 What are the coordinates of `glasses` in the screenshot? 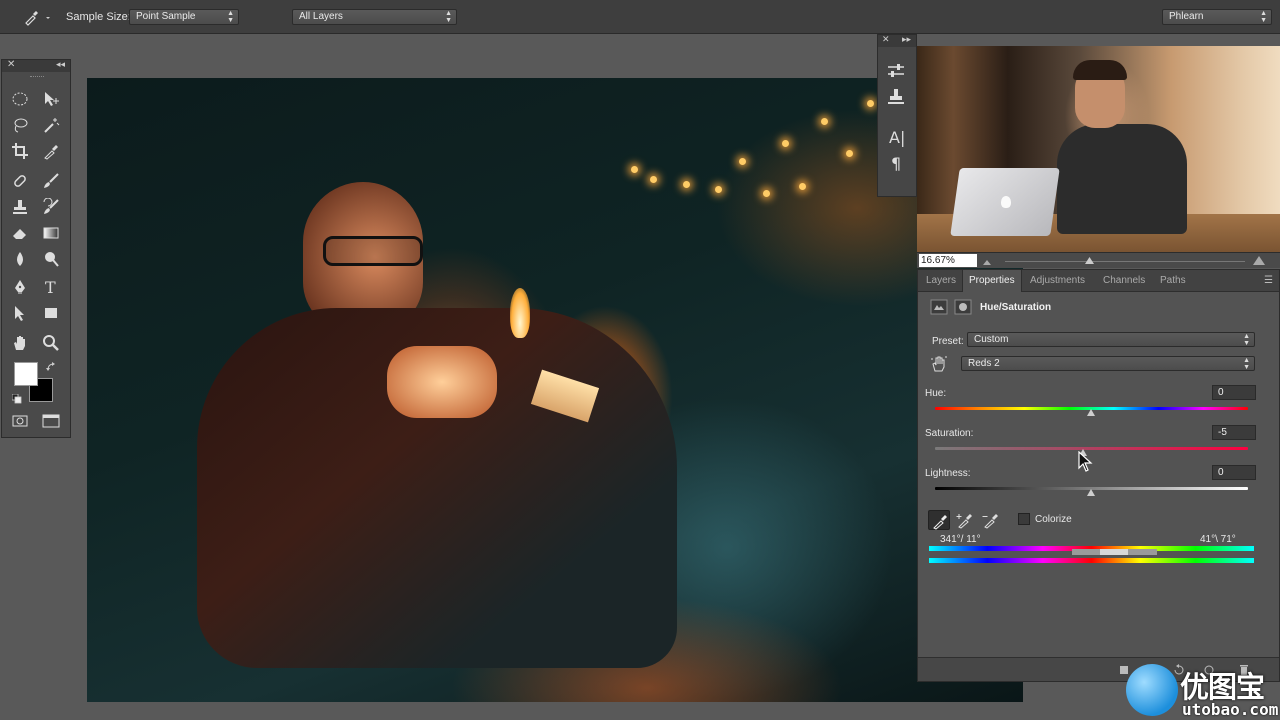 It's located at (373, 251).